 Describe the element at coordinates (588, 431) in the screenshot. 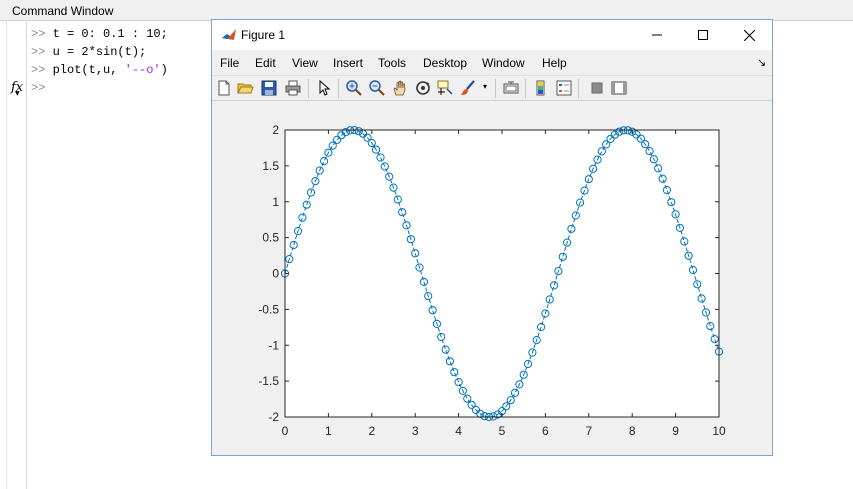

I see `x-tick-label: 7` at that location.